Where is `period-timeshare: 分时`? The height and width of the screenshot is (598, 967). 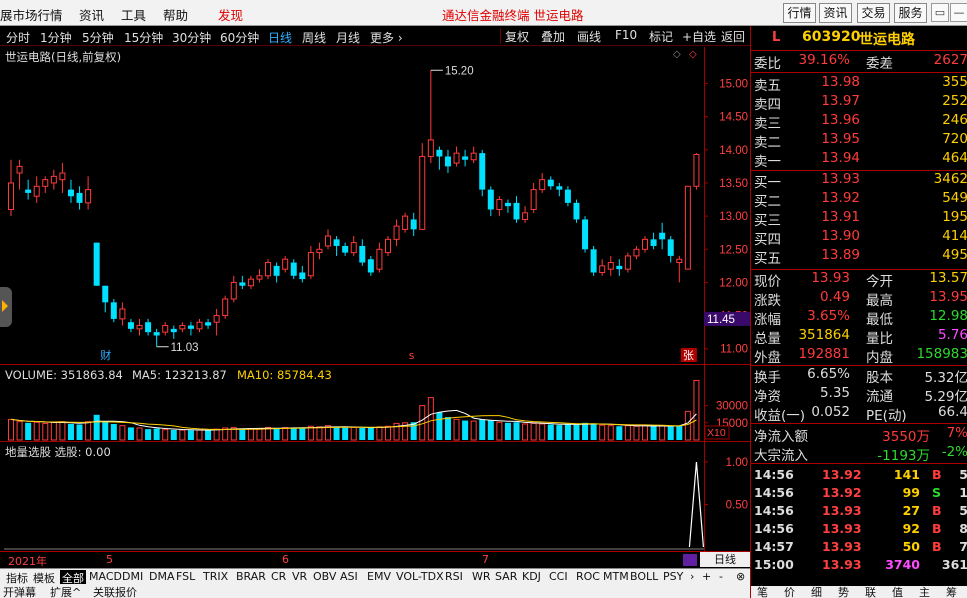 period-timeshare: 分时 is located at coordinates (18, 37).